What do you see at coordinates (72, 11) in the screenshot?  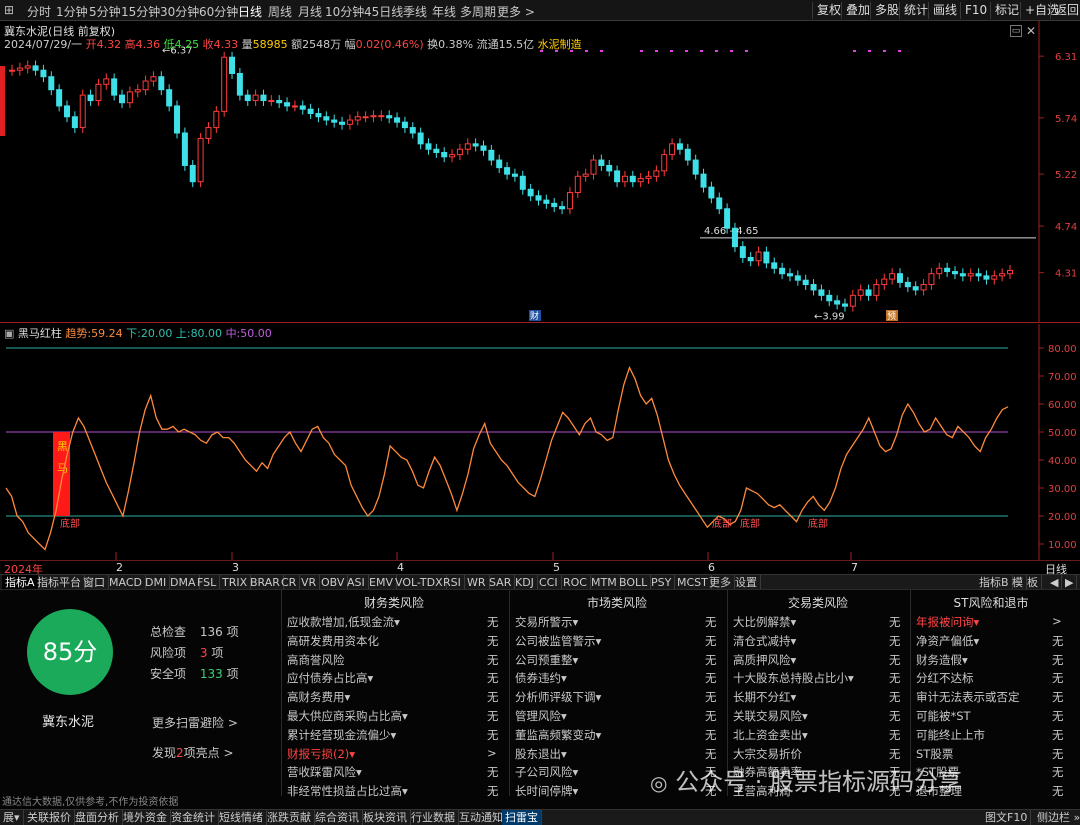 I see `period-1: 1分钟` at bounding box center [72, 11].